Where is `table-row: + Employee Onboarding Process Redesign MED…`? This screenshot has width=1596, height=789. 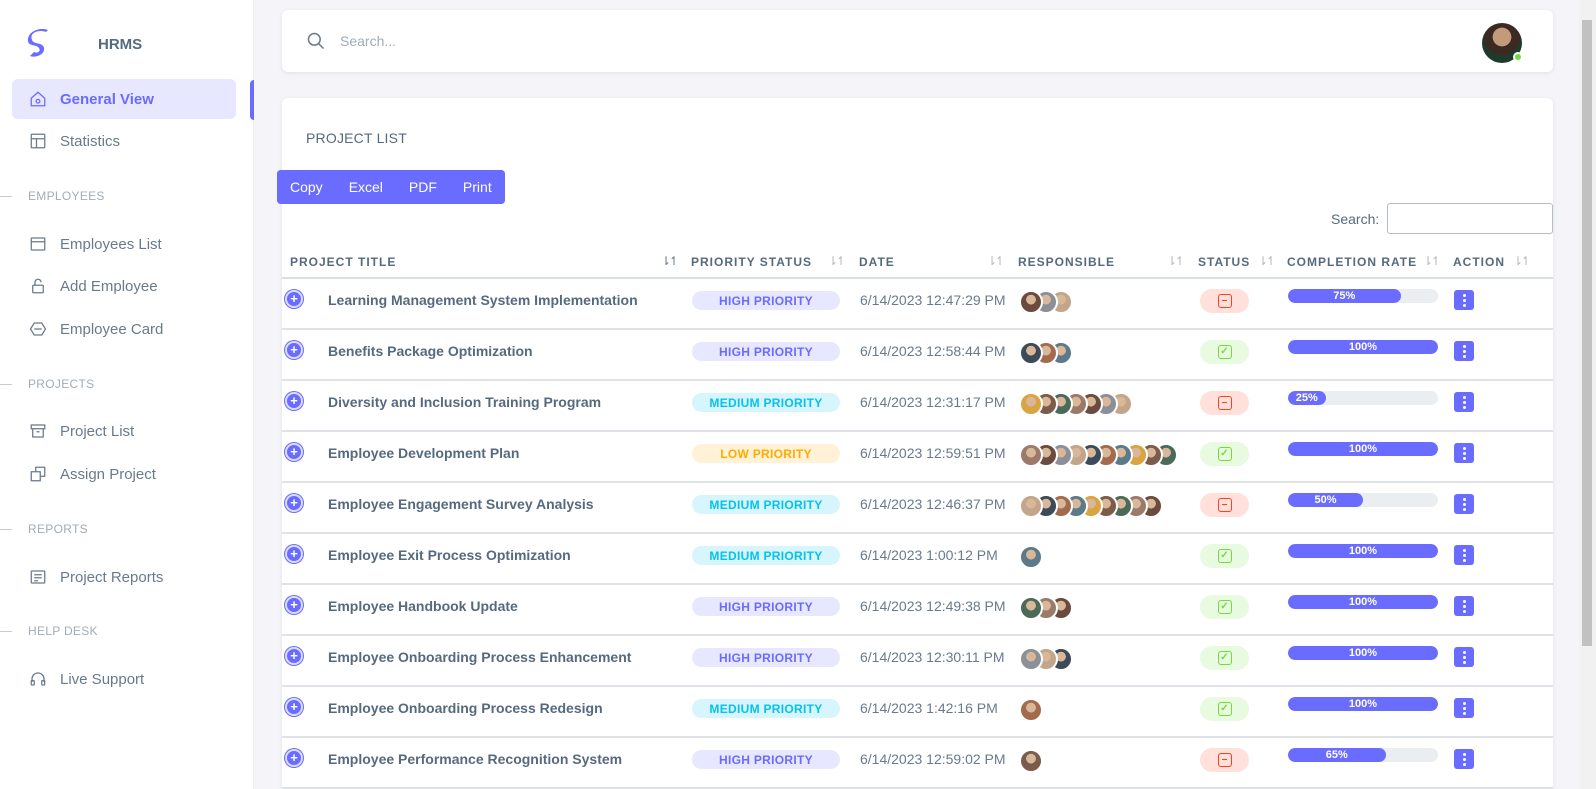 table-row: + Employee Onboarding Process Redesign MED… is located at coordinates (917, 712).